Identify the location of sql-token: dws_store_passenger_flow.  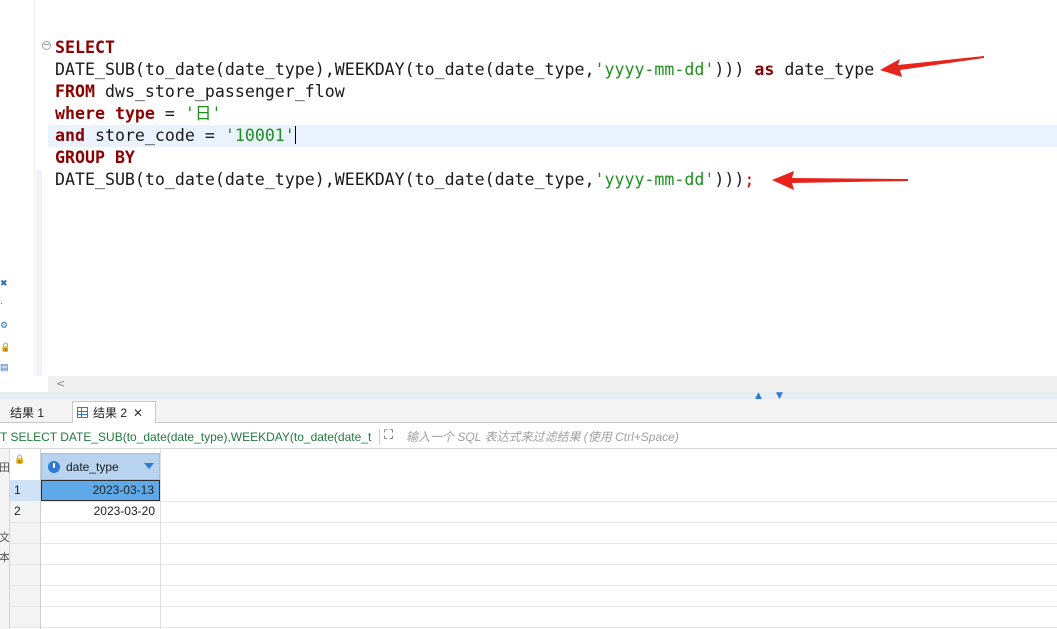
(219, 91).